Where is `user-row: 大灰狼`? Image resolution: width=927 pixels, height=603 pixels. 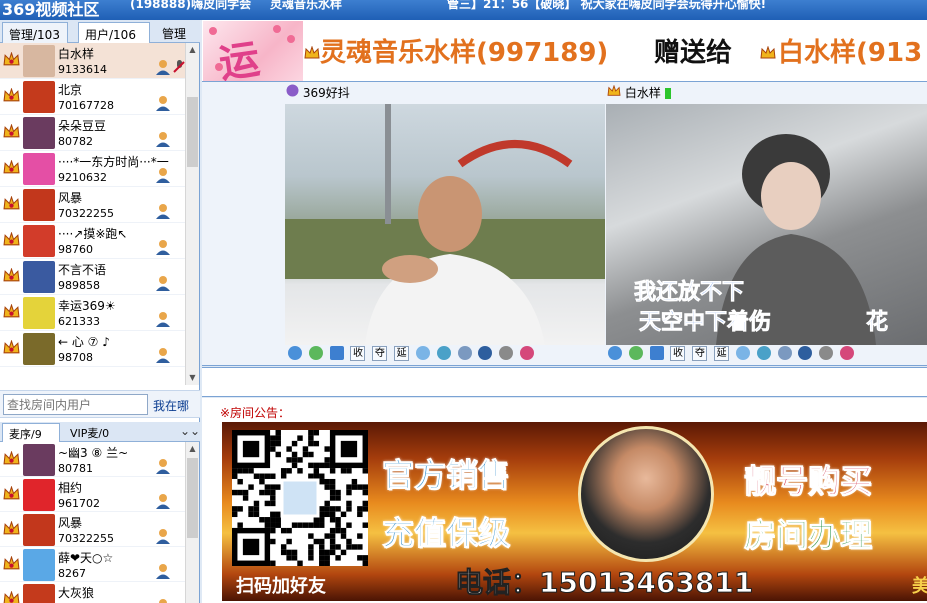 user-row: 大灰狼 is located at coordinates (92, 592).